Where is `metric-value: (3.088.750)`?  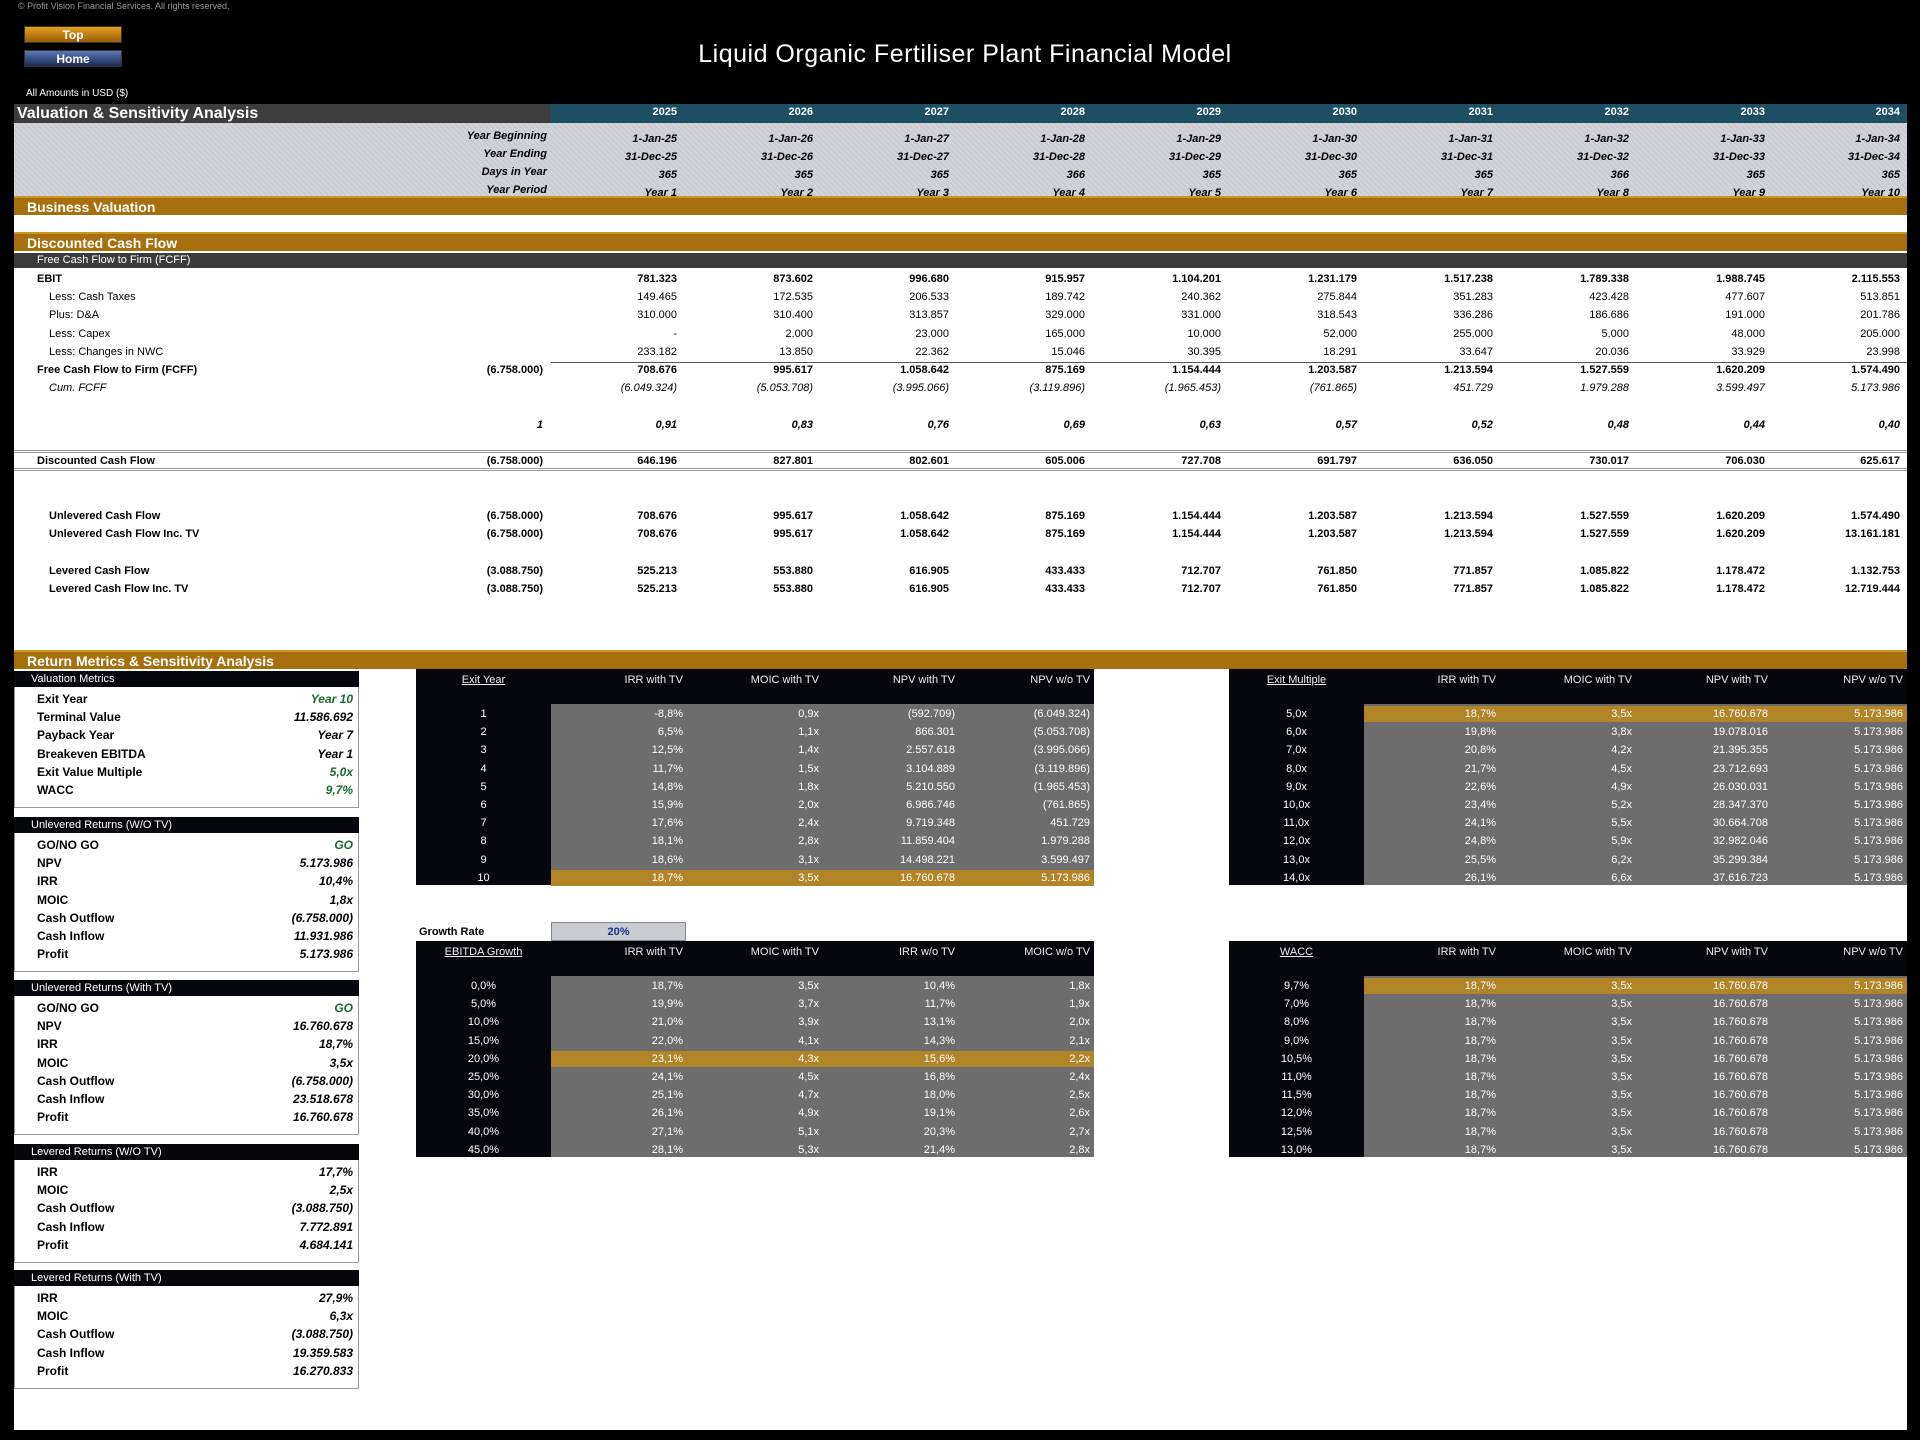 metric-value: (3.088.750) is located at coordinates (322, 1334).